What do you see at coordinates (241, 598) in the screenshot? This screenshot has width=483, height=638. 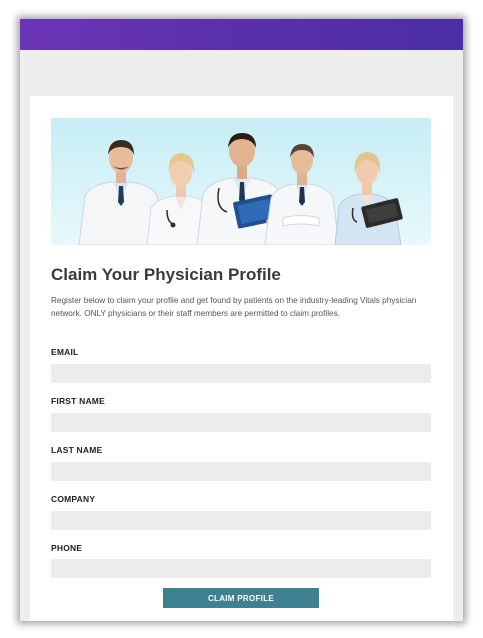 I see `claim-profile-button: CLAIM PROFILE` at bounding box center [241, 598].